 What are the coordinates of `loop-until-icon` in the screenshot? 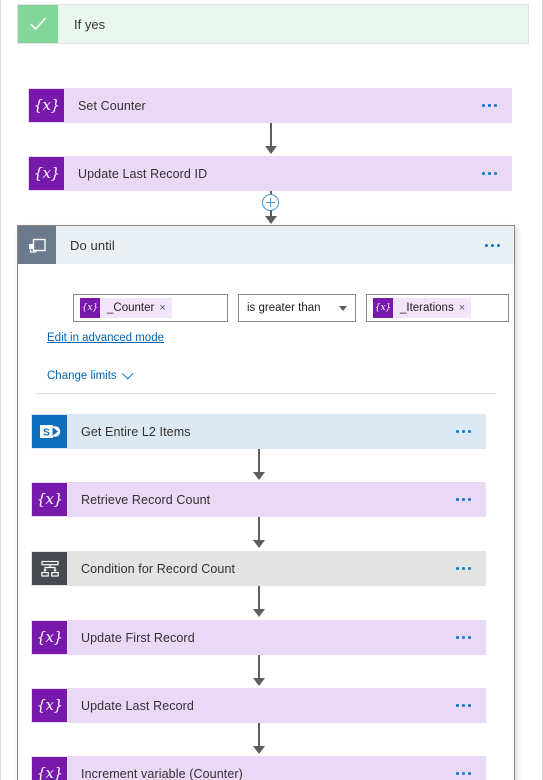 It's located at (37, 245).